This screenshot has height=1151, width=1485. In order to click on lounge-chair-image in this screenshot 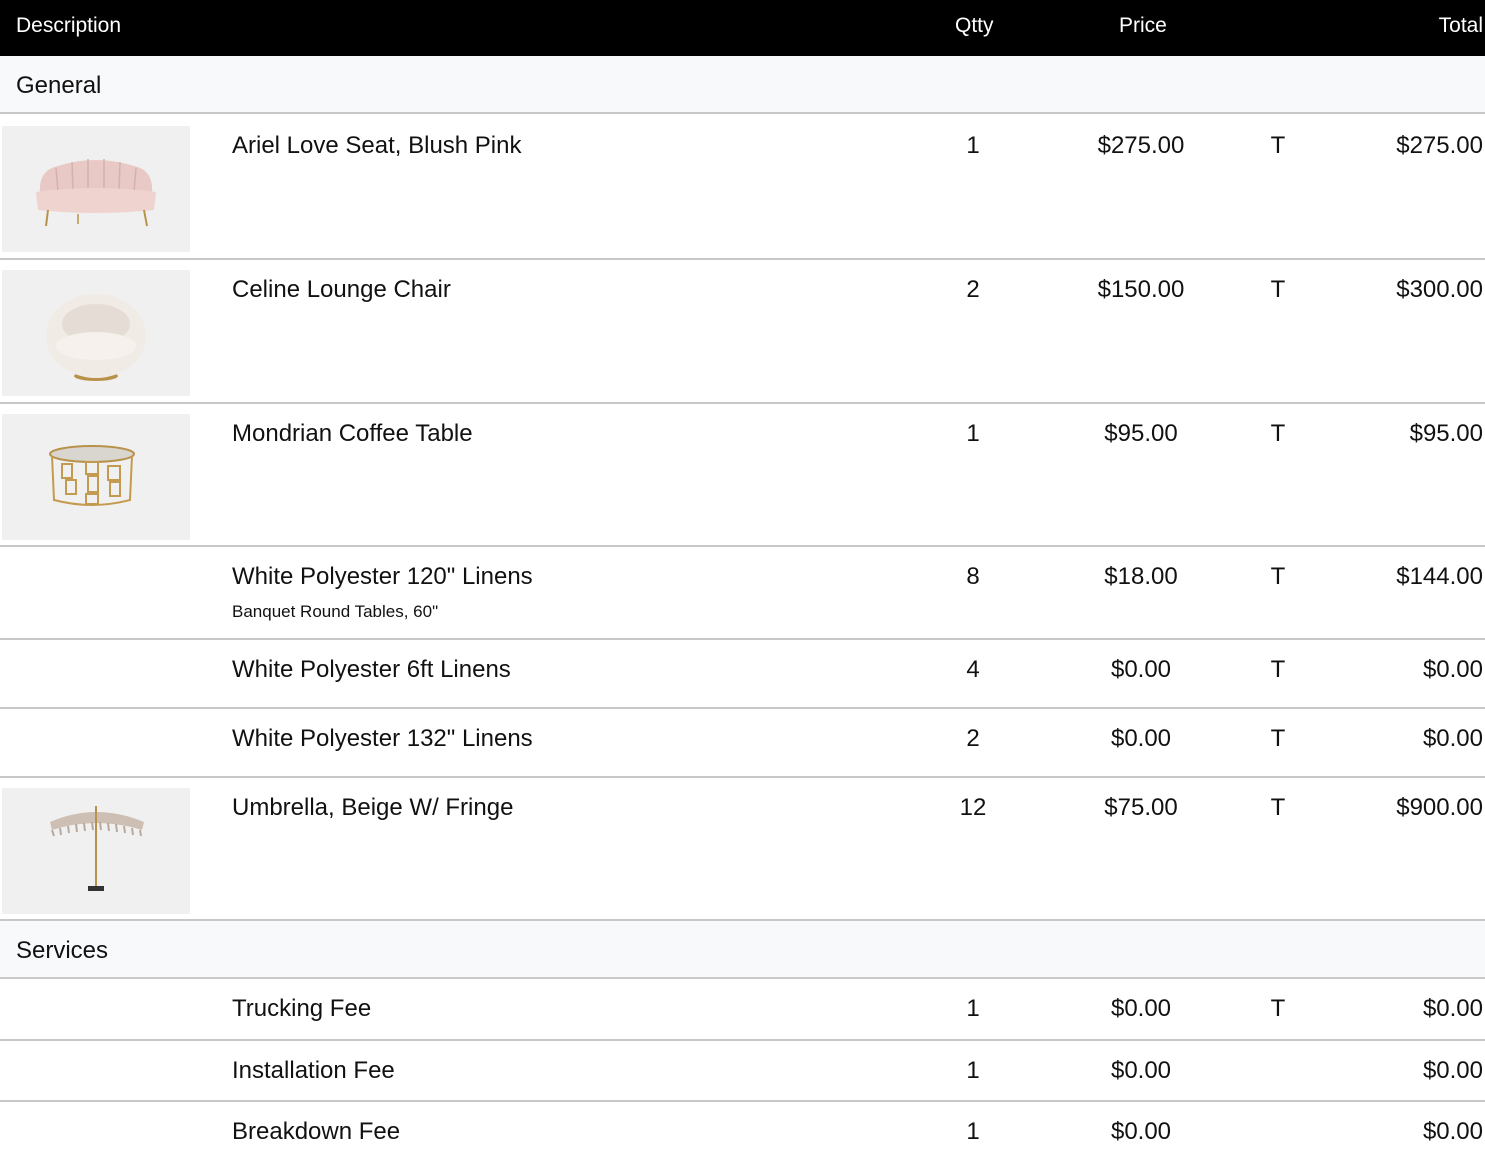, I will do `click(96, 333)`.